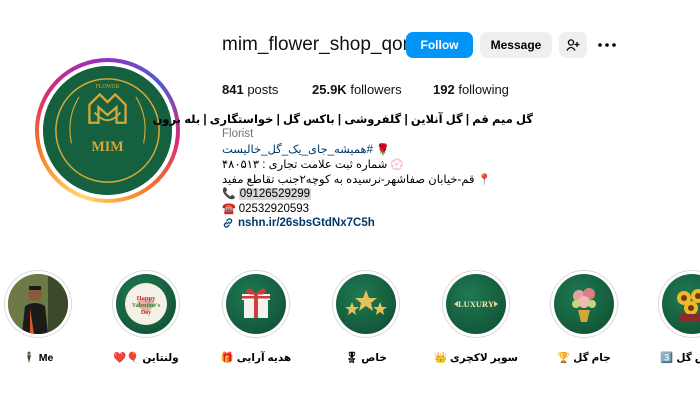  I want to click on svg-text: Happy, so click(147, 298).